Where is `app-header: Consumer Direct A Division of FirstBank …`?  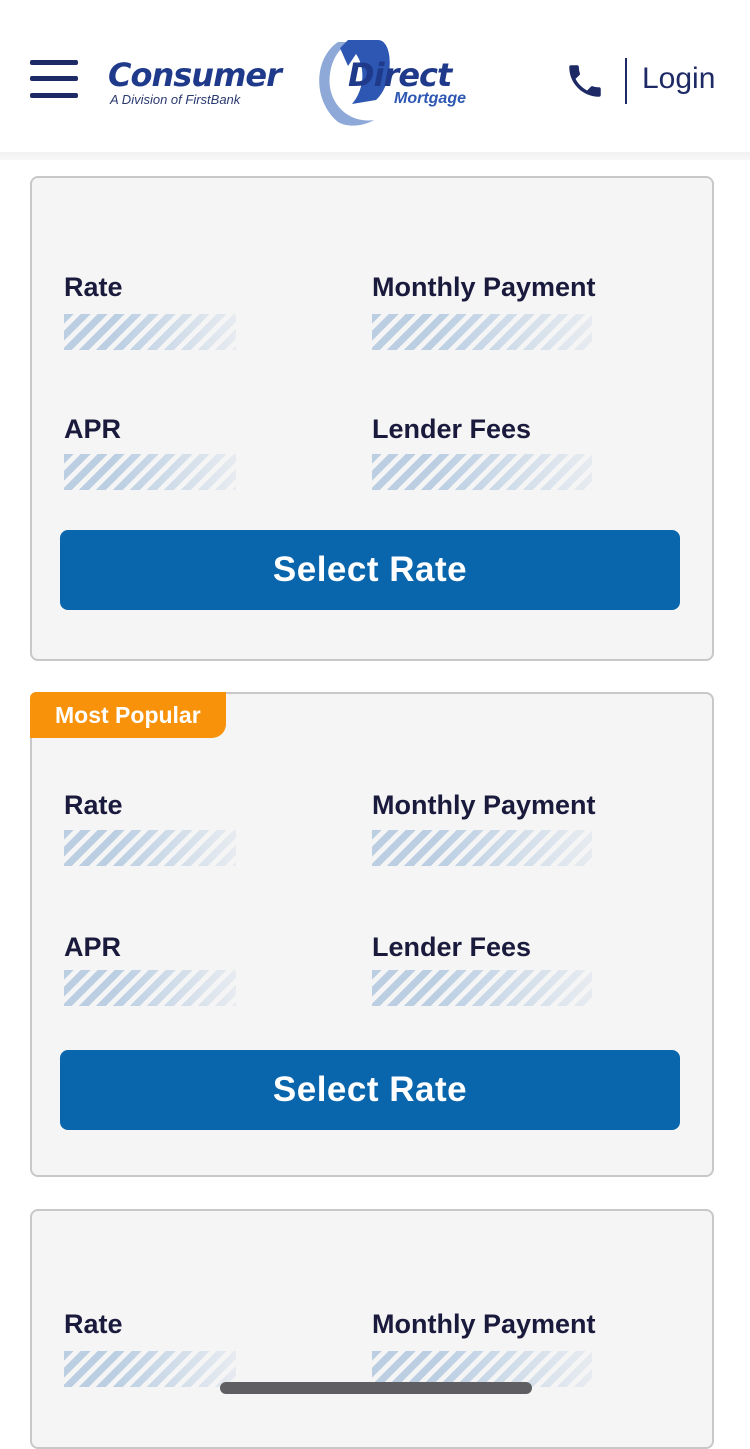
app-header: Consumer Direct A Division of FirstBank … is located at coordinates (375, 80).